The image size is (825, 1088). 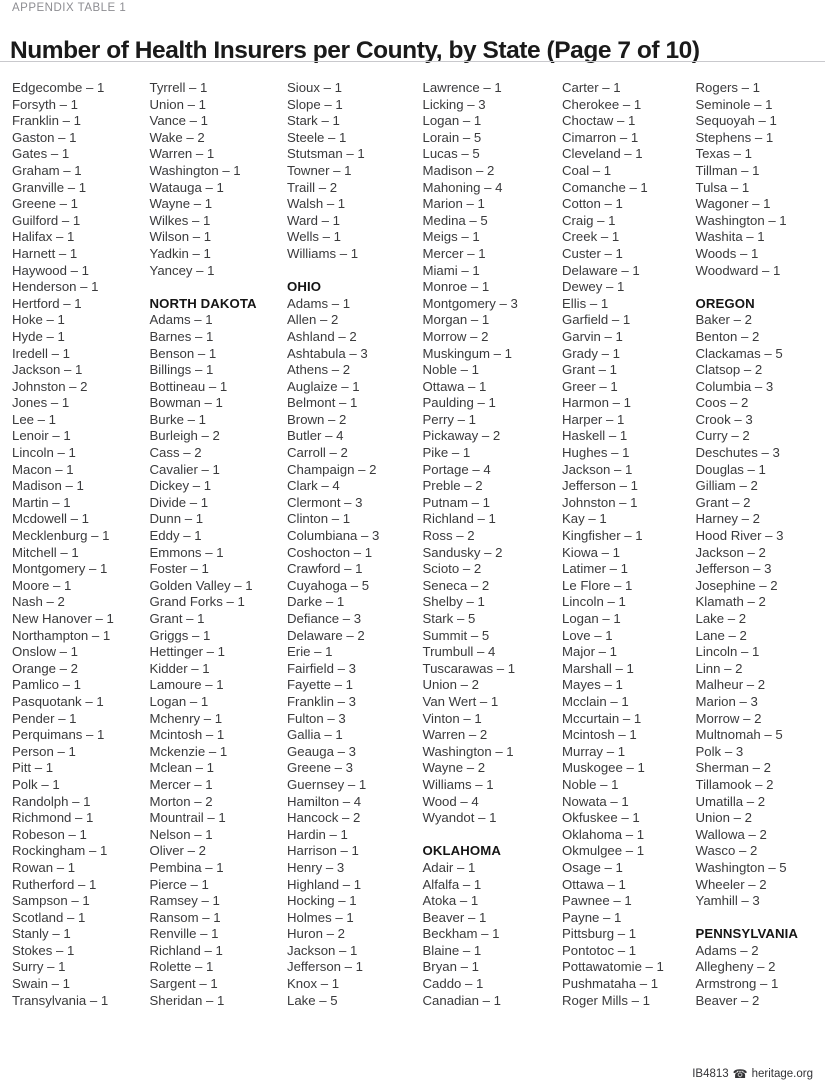 What do you see at coordinates (180, 237) in the screenshot?
I see `county-entry: Wilson – 1` at bounding box center [180, 237].